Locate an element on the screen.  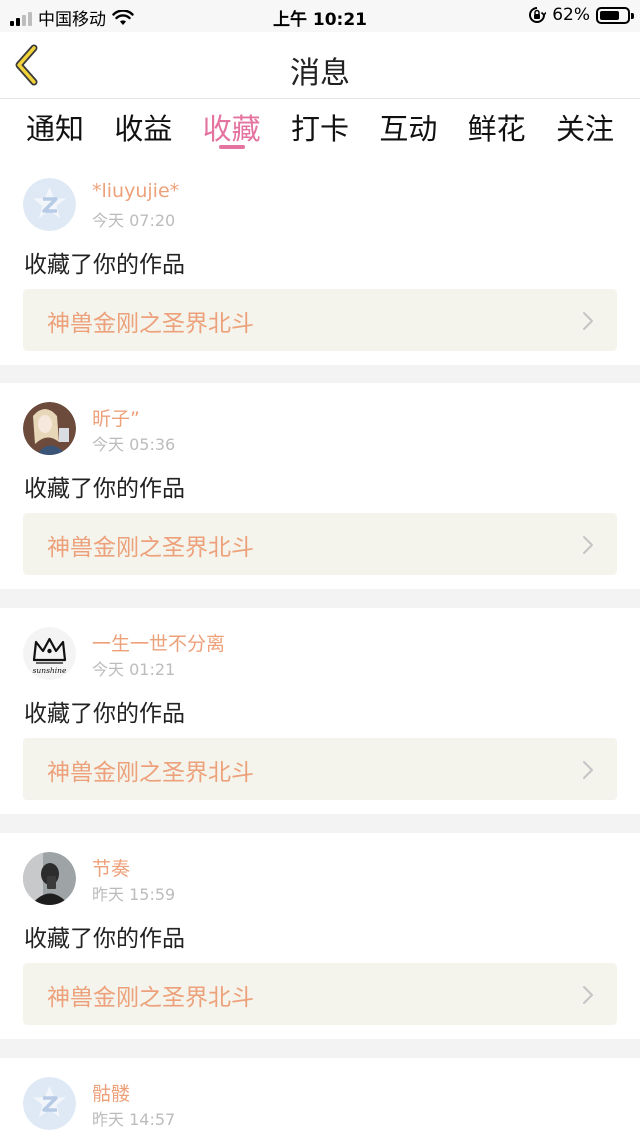
tab-favorites: 收藏 is located at coordinates (232, 129).